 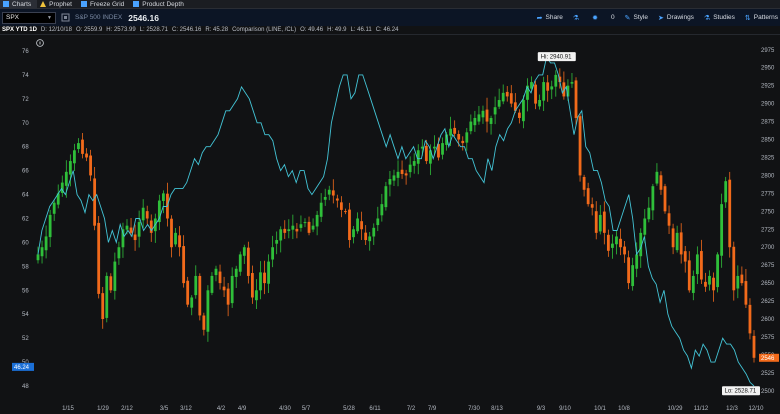 I want to click on studies-button: ⚗ Studies, so click(x=719, y=18).